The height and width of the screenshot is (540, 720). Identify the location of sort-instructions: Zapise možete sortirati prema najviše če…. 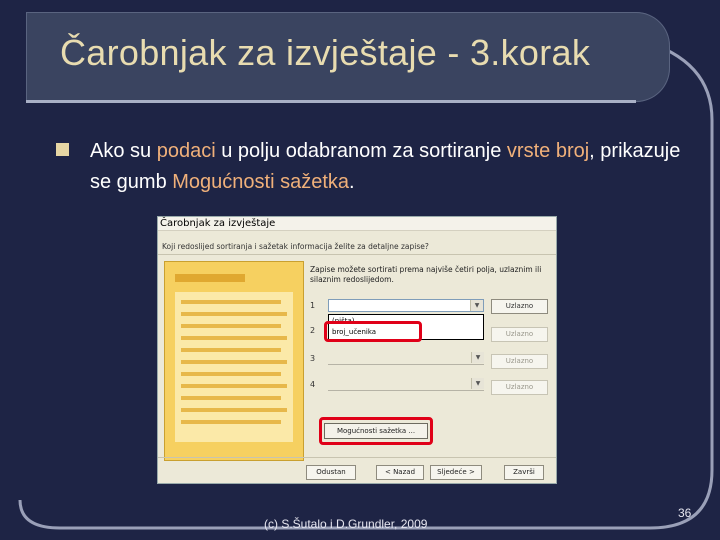
(427, 275).